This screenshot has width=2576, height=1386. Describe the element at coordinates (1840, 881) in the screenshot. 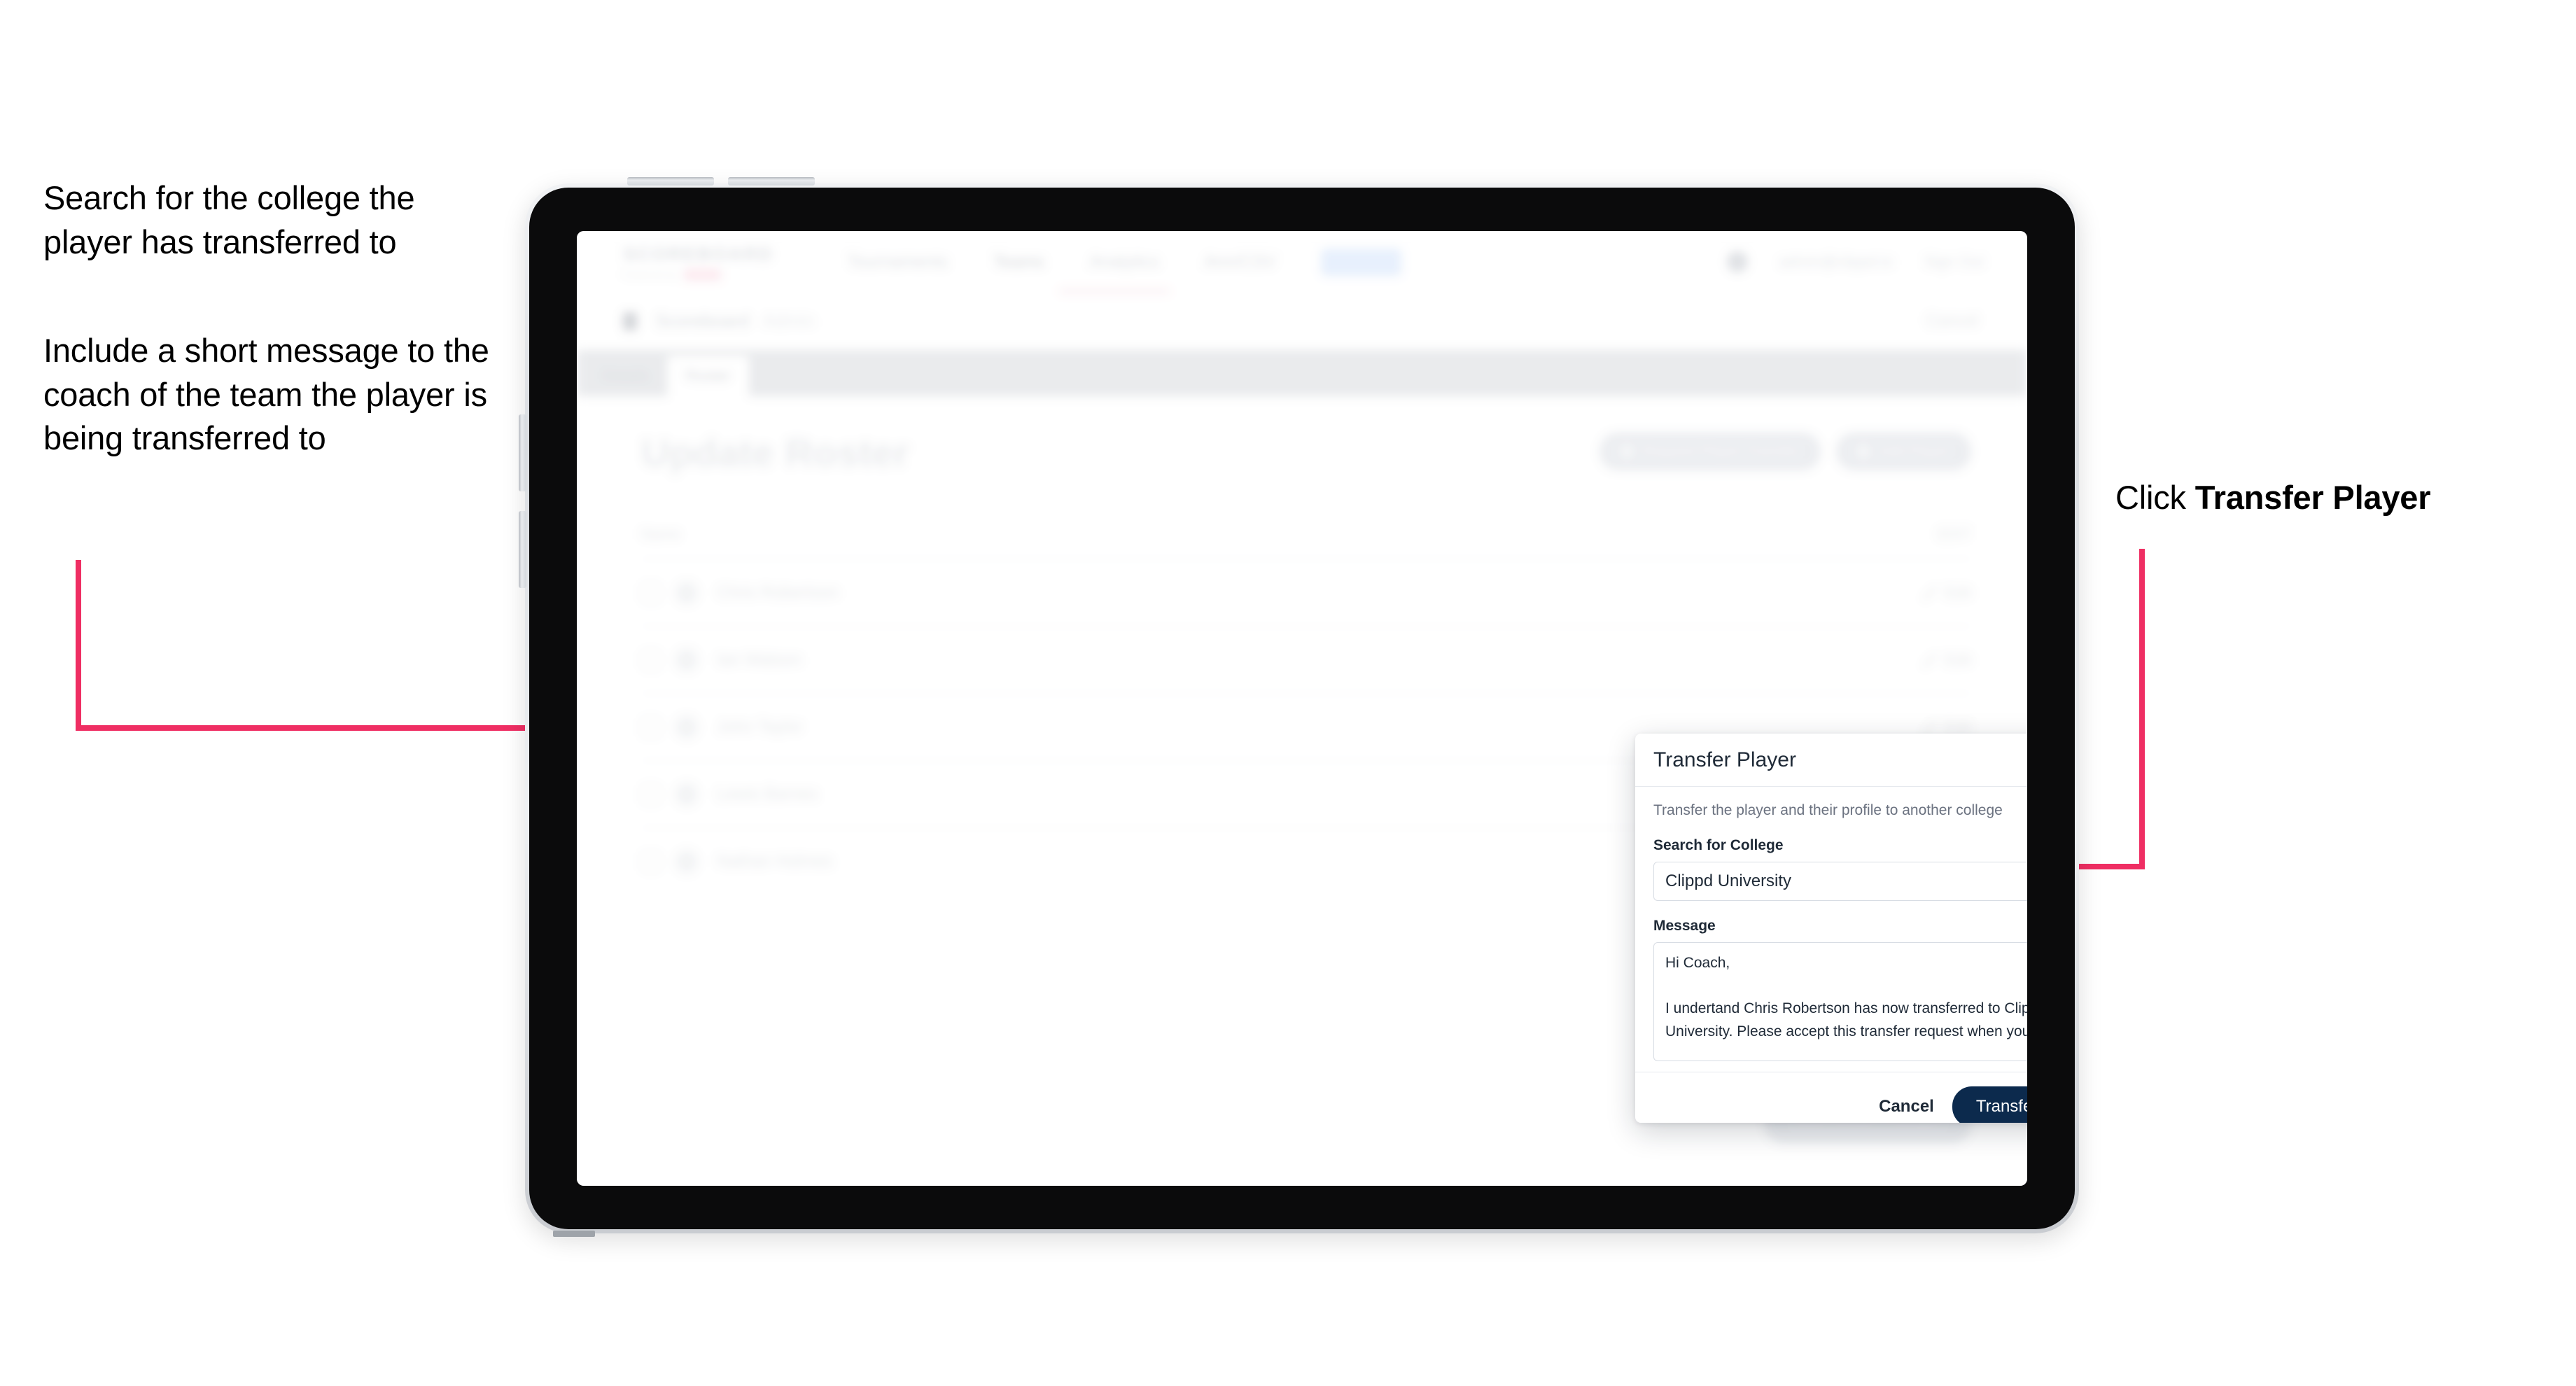

I see `search-college-input` at that location.